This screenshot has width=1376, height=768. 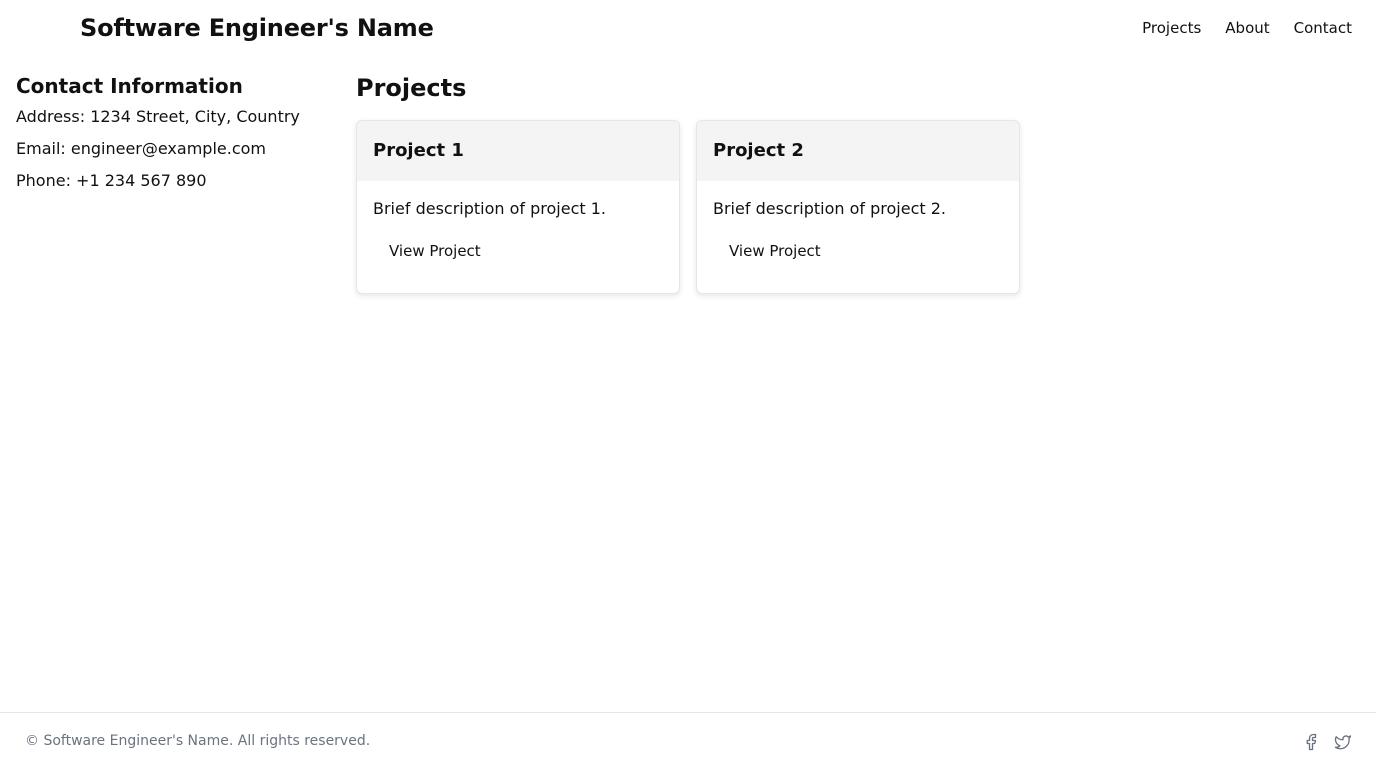 I want to click on twitter-icon, so click(x=1343, y=742).